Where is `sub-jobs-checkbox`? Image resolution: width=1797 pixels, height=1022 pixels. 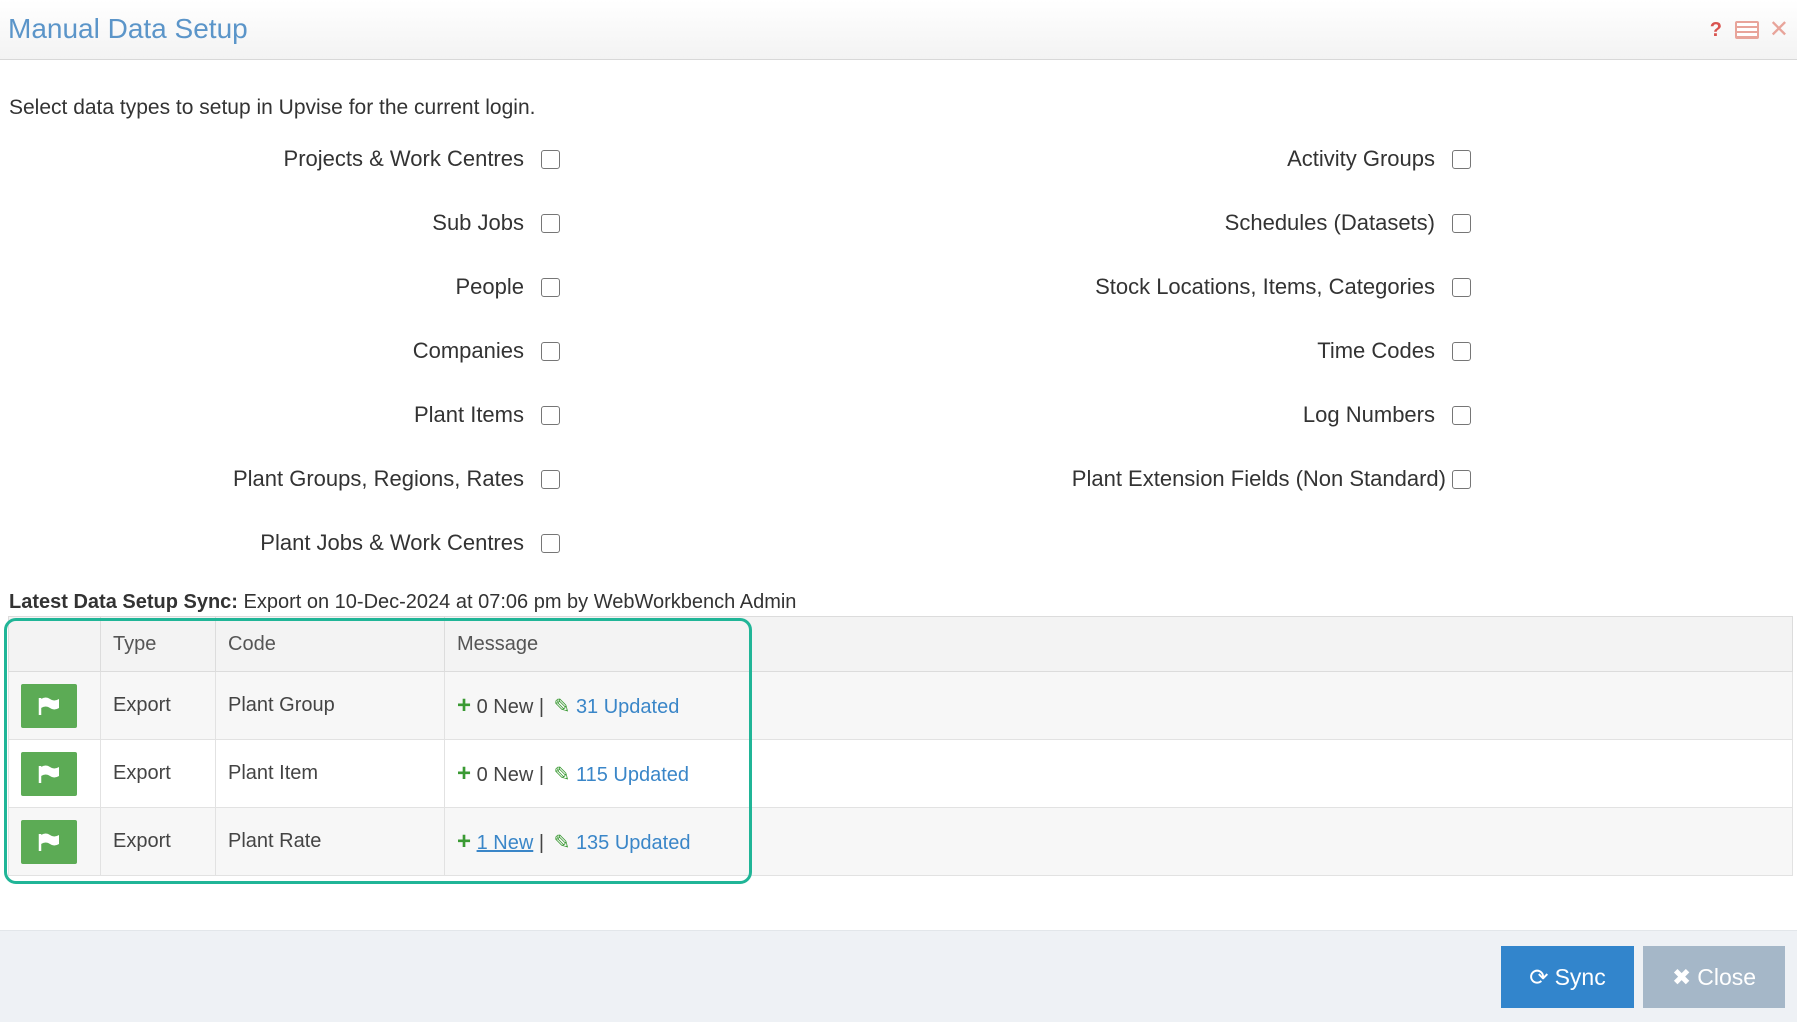 sub-jobs-checkbox is located at coordinates (550, 223).